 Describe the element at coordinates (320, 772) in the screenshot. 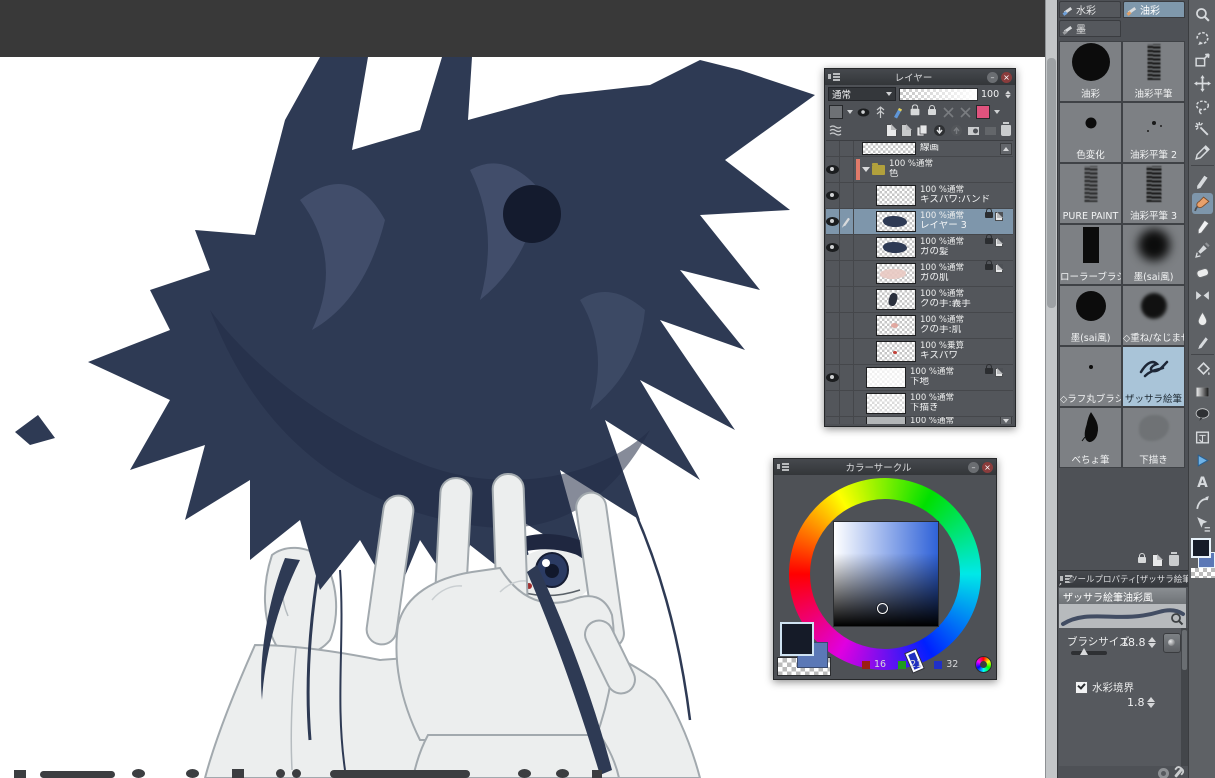

I see `navigator-strip` at that location.